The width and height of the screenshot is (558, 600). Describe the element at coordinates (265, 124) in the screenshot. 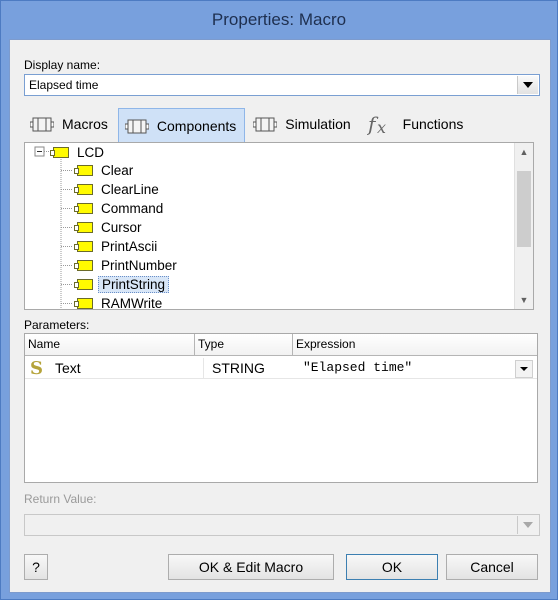

I see `simulation-icon` at that location.